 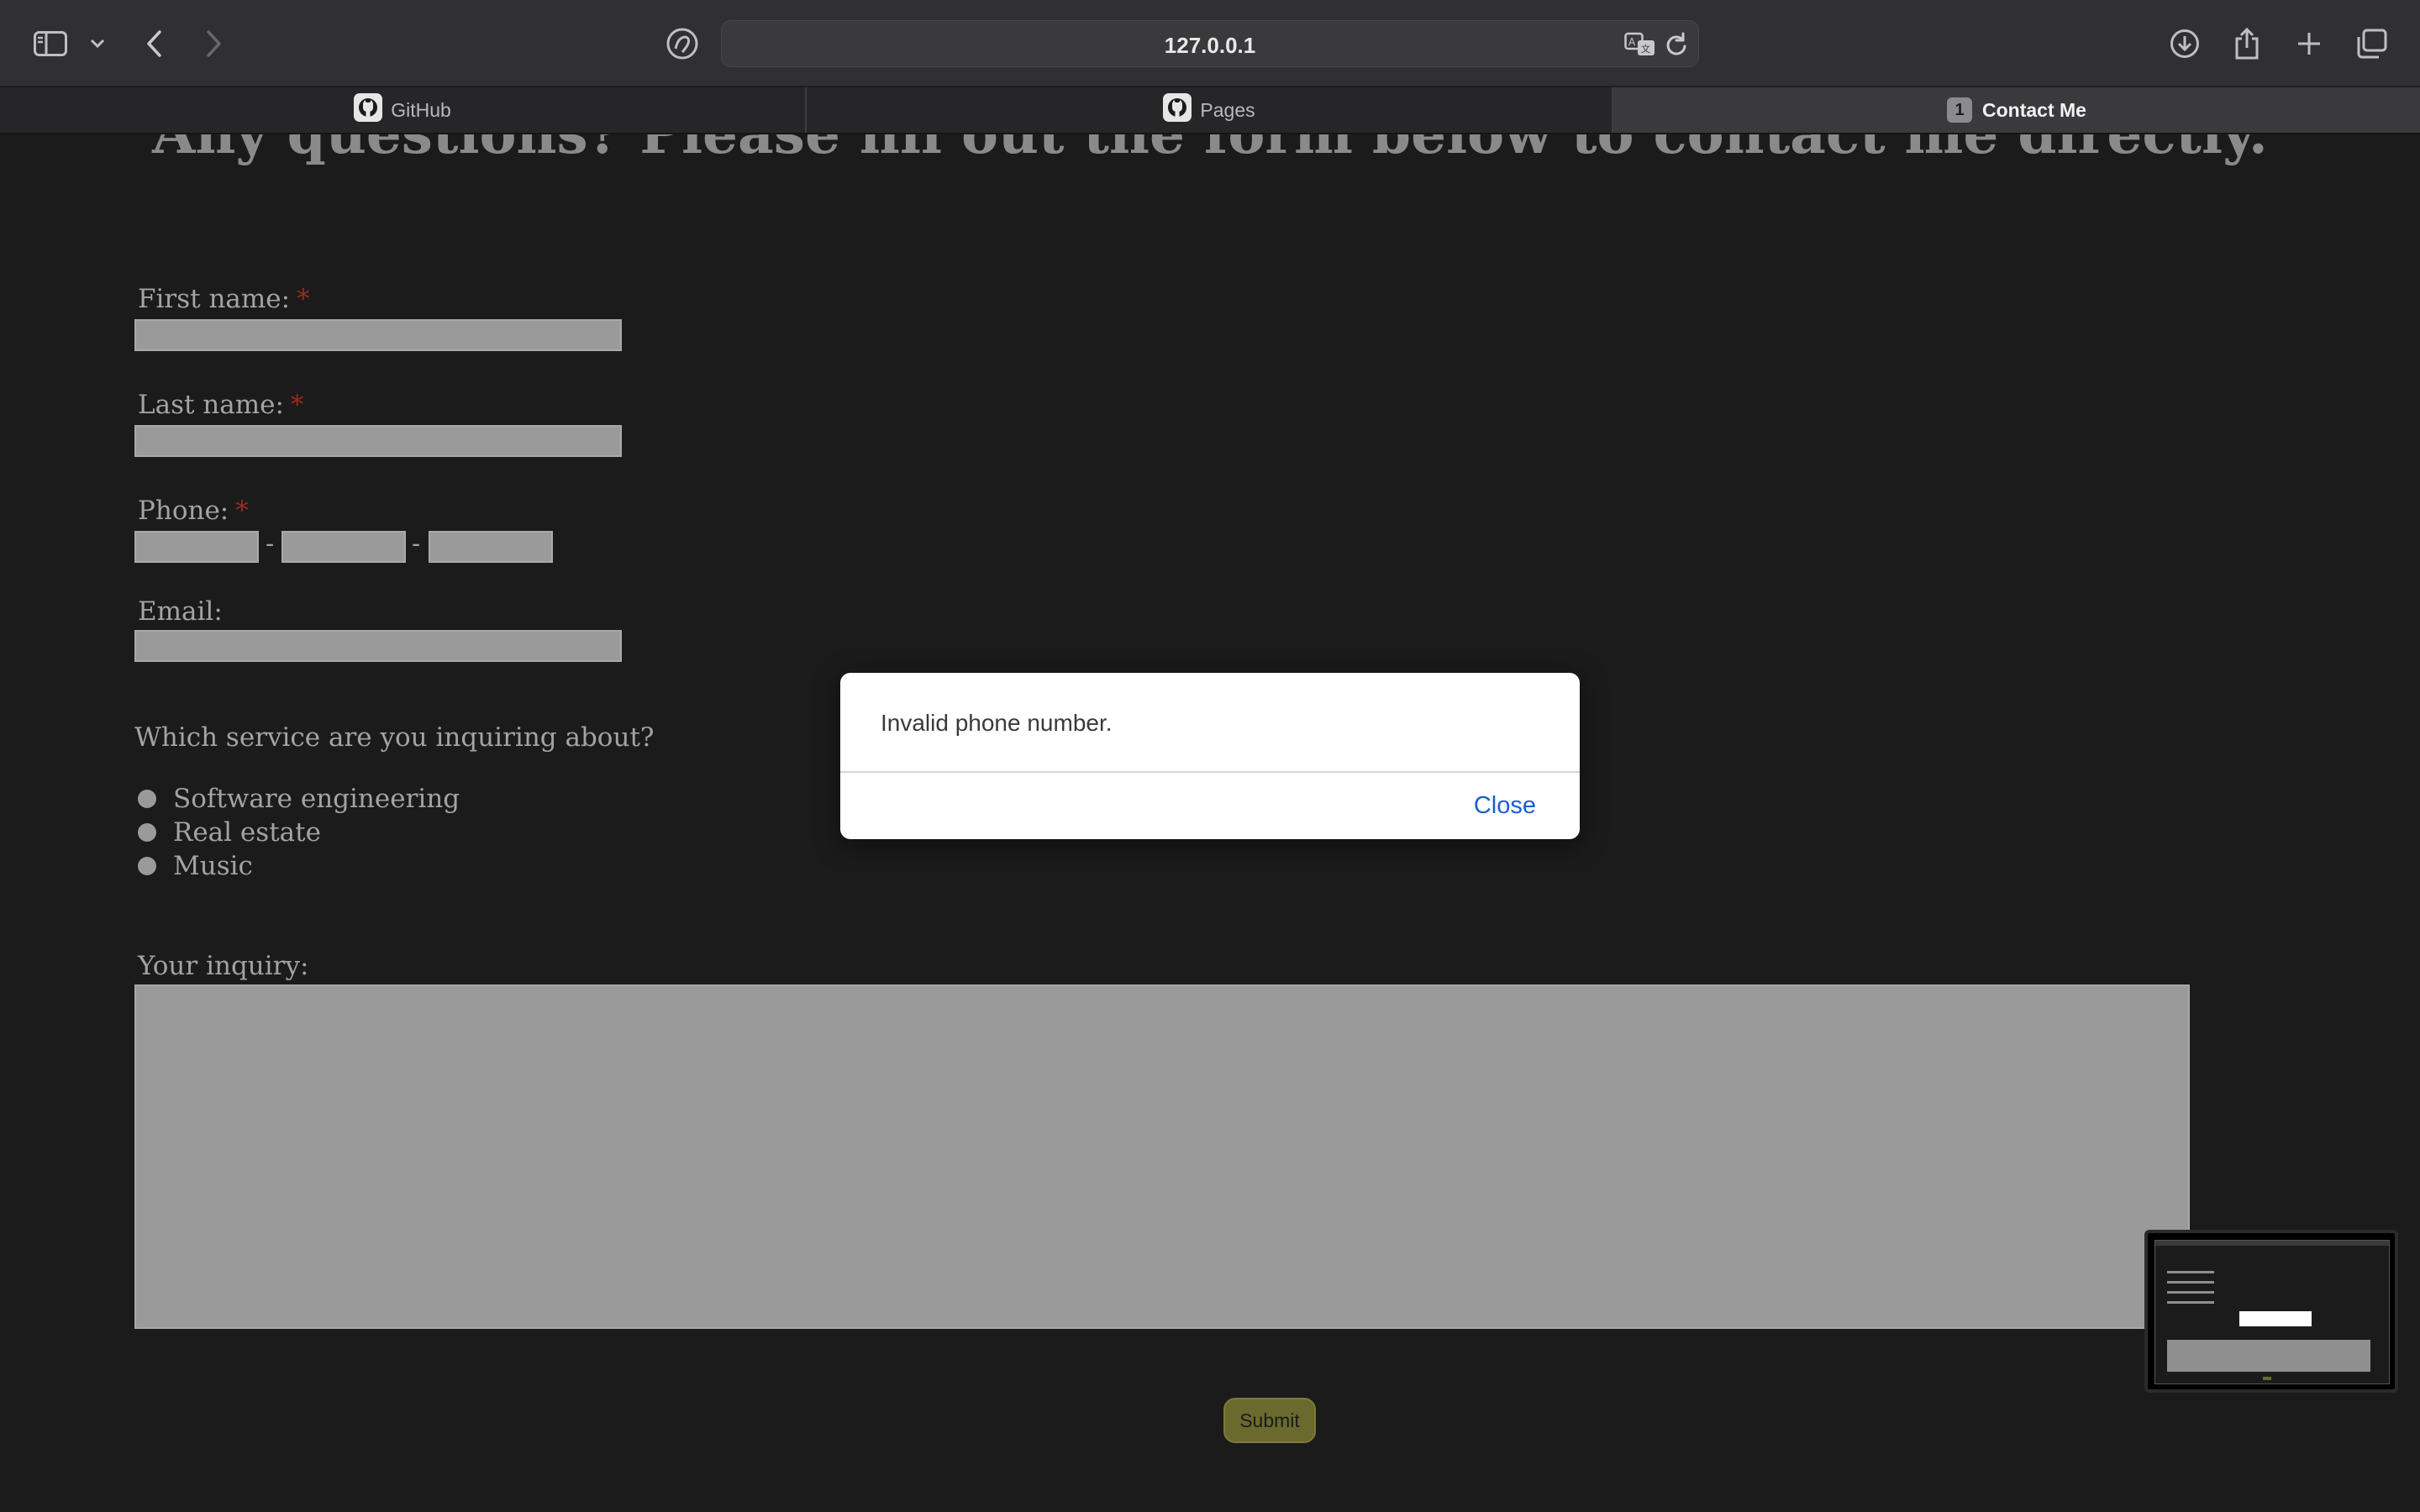 What do you see at coordinates (193, 511) in the screenshot?
I see `phone-label: Phone: *` at bounding box center [193, 511].